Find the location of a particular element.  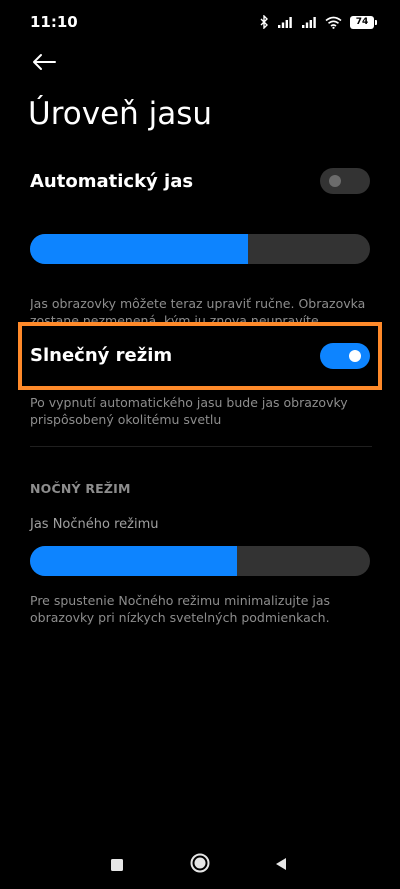

page-title: Úroveň jasu is located at coordinates (120, 114).